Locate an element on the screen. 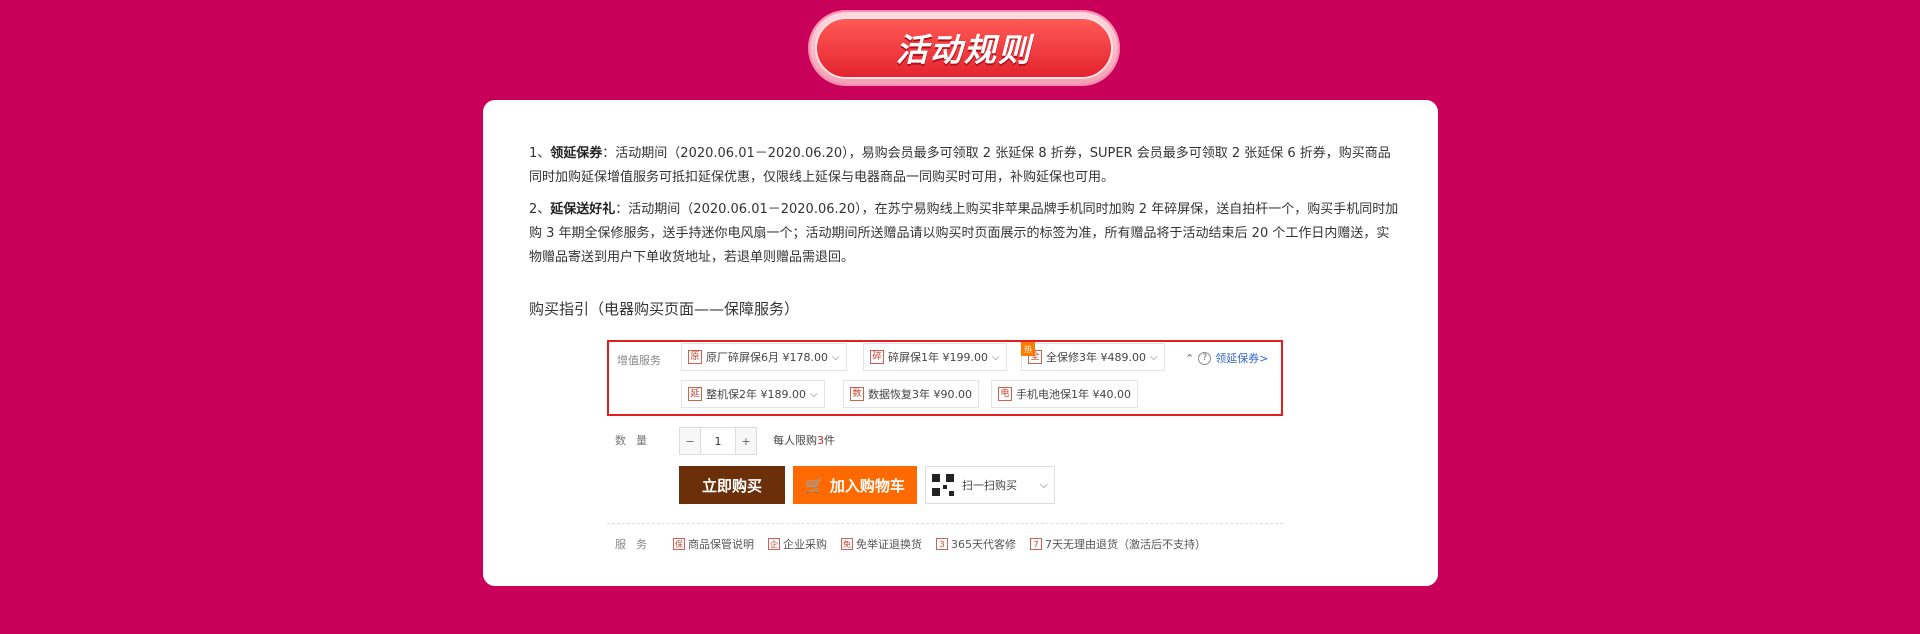  chevron-up-icon: ⌃ is located at coordinates (1190, 358).